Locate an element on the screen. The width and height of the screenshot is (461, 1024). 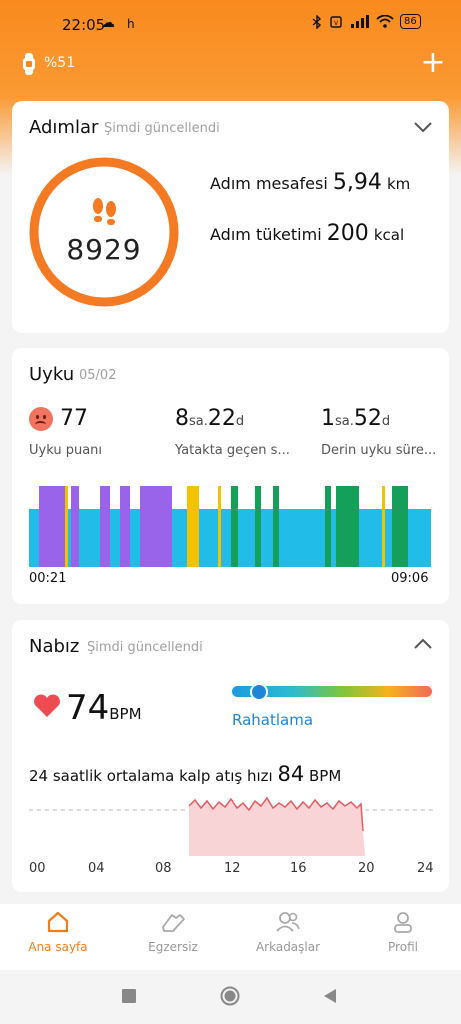
heart-icon is located at coordinates (47, 705).